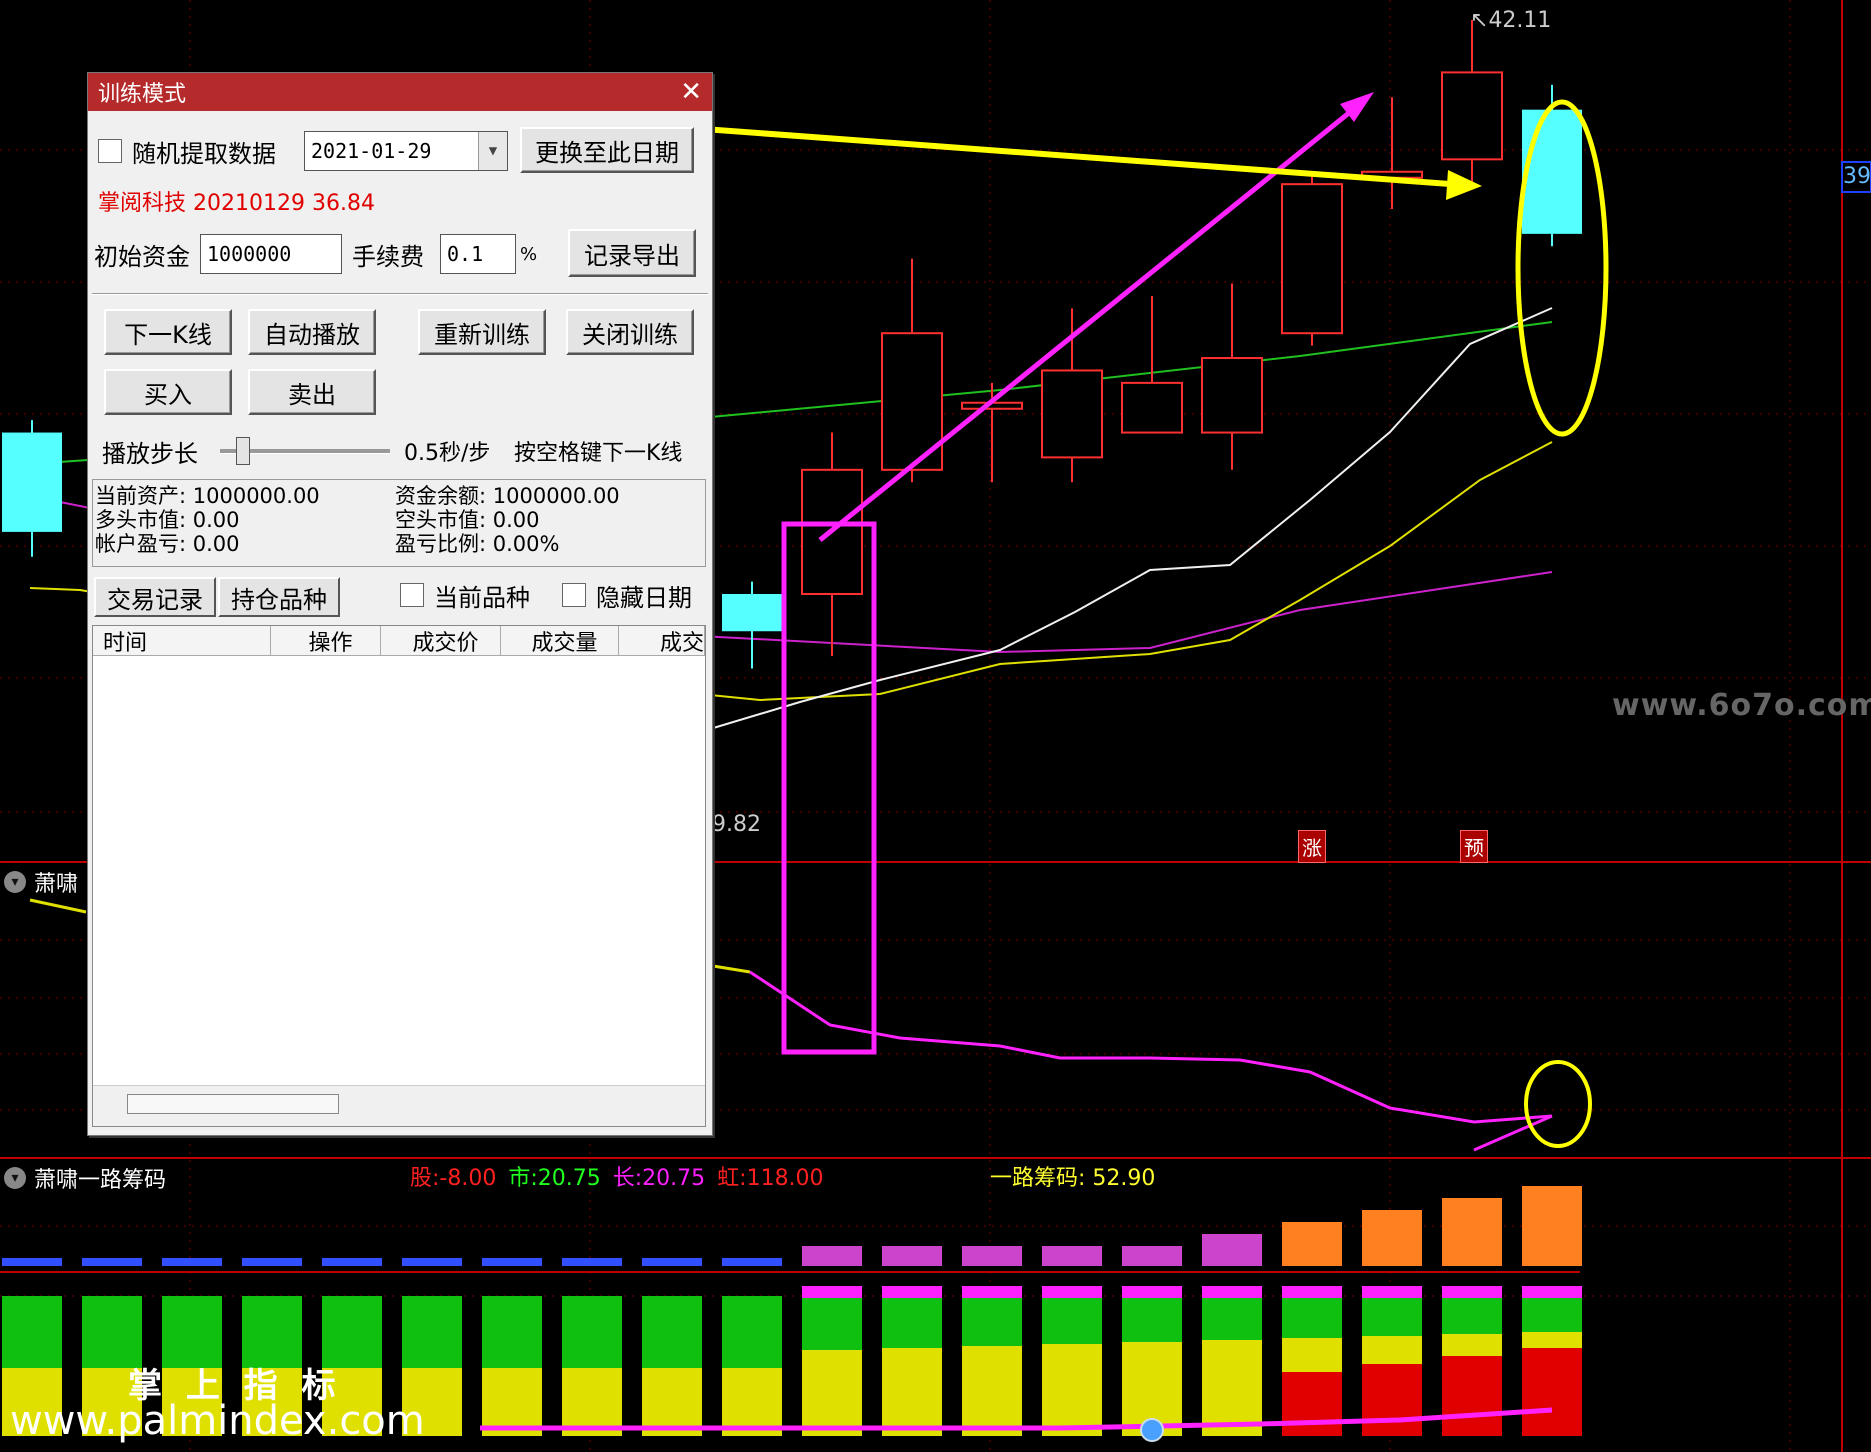 The height and width of the screenshot is (1452, 1871). Describe the element at coordinates (441, 641) in the screenshot. I see `column-header-price: 成交价` at that location.